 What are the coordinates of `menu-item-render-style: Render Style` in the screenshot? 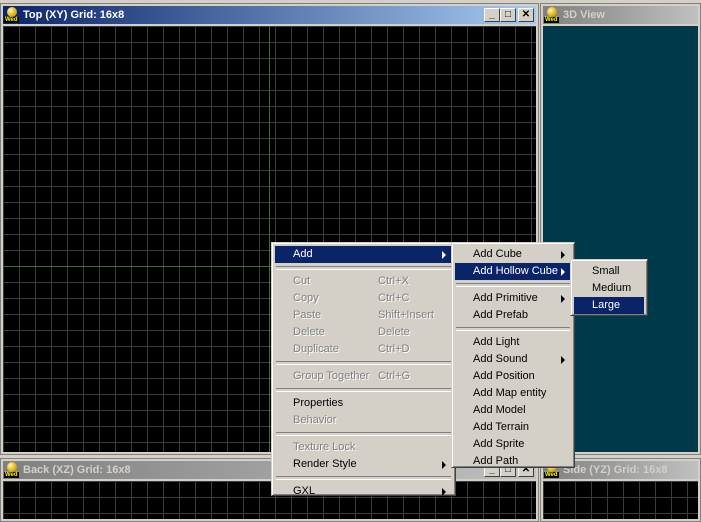 It's located at (363, 464).